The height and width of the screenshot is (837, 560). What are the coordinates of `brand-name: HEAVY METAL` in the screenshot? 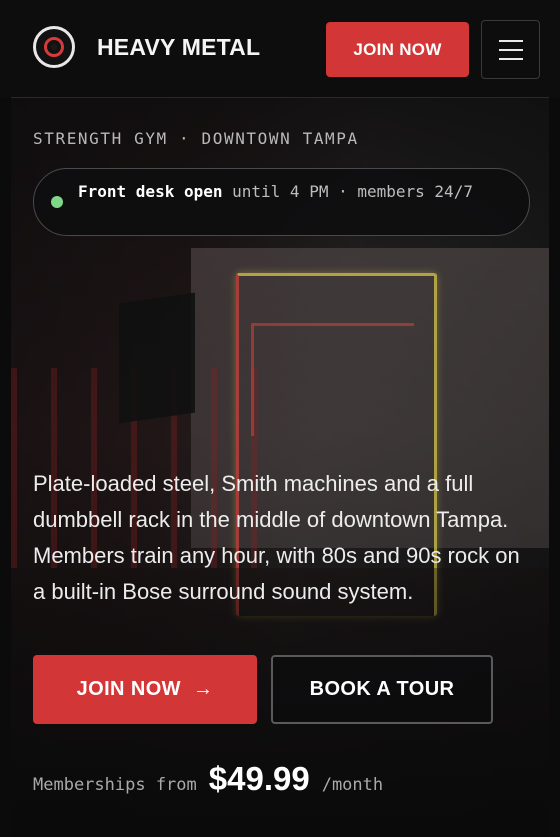 It's located at (178, 47).